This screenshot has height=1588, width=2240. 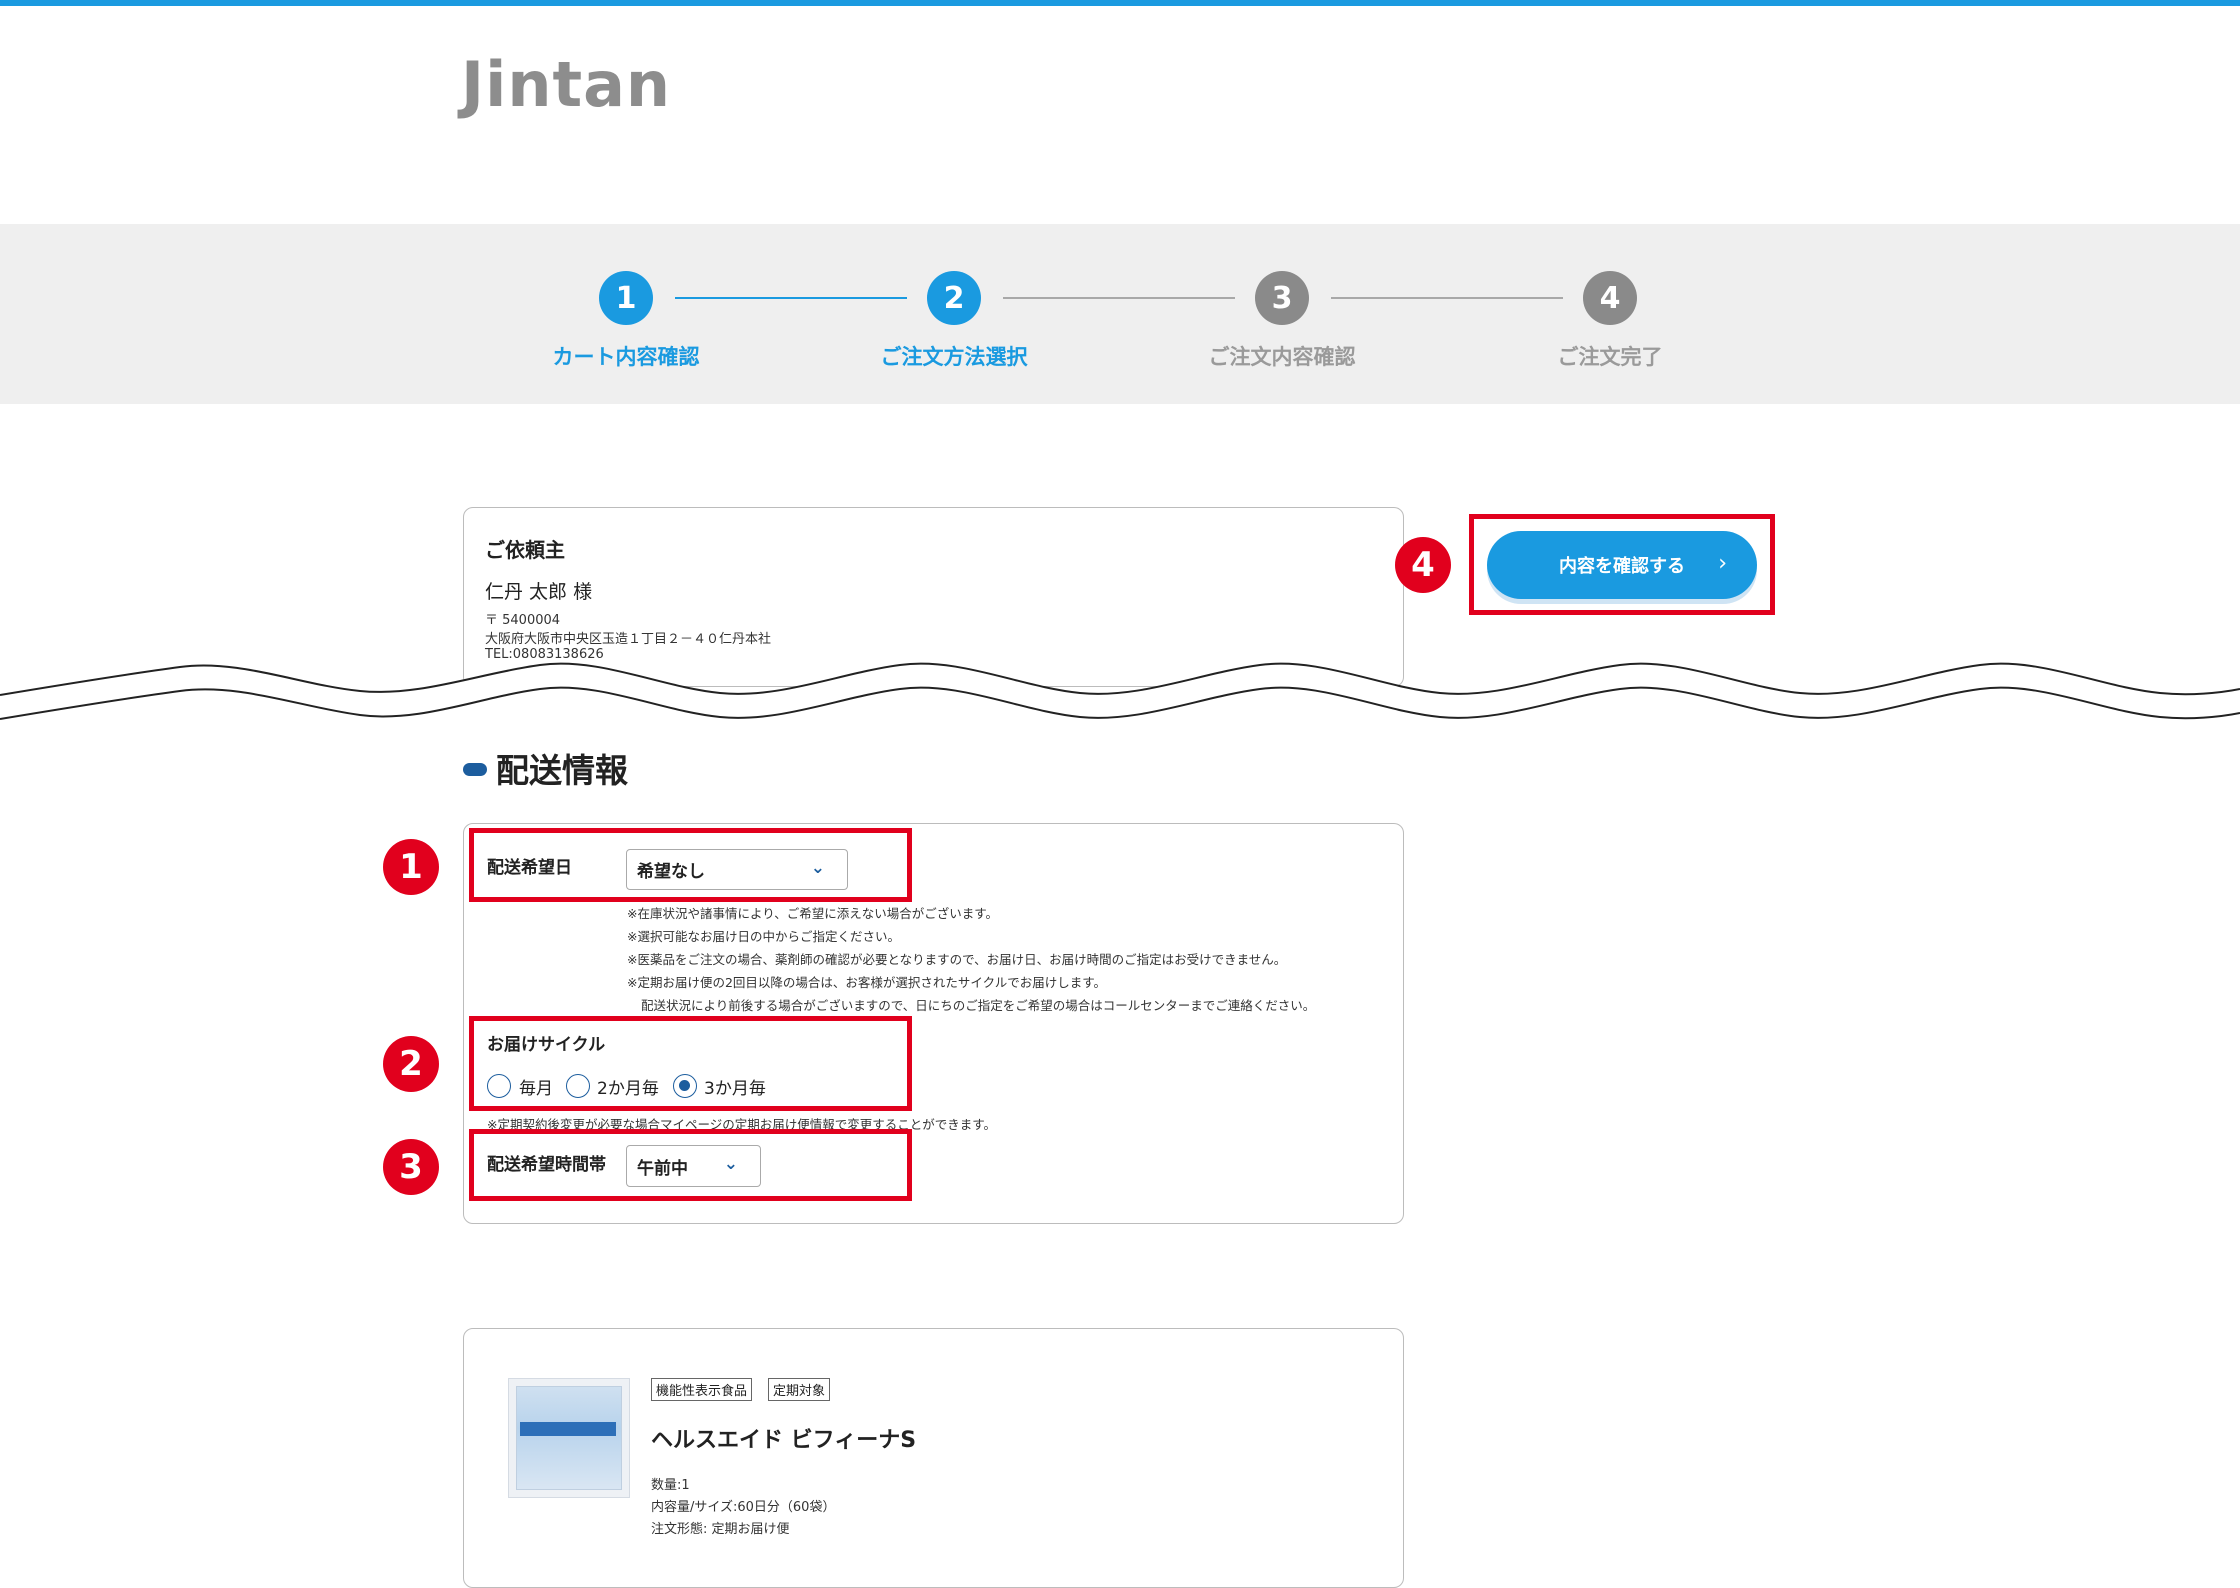 What do you see at coordinates (523, 620) in the screenshot?
I see `client-postal: 〒 5400004` at bounding box center [523, 620].